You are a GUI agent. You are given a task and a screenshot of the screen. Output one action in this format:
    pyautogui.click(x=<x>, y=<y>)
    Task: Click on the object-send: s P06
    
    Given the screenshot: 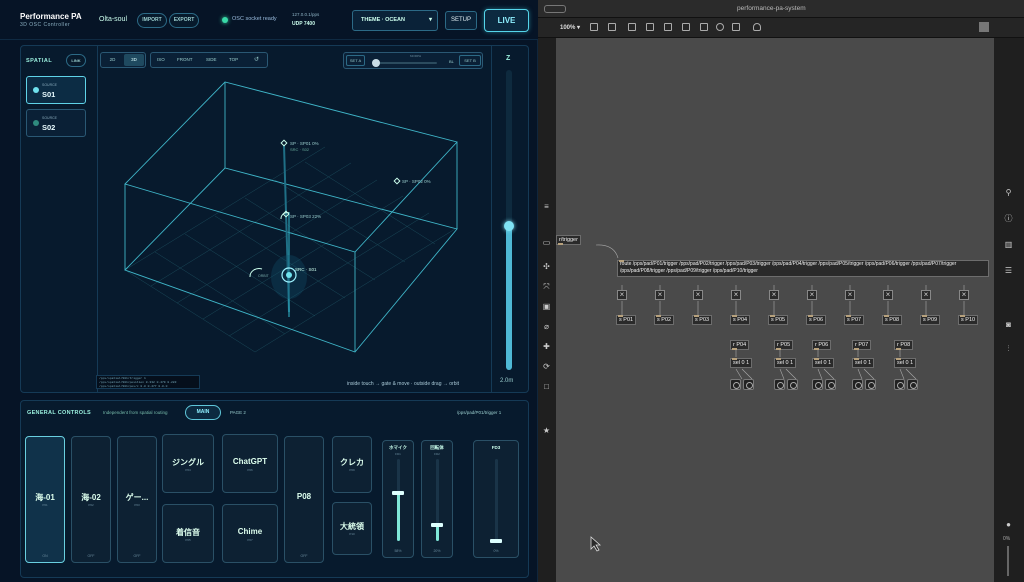 What is the action you would take?
    pyautogui.click(x=816, y=320)
    